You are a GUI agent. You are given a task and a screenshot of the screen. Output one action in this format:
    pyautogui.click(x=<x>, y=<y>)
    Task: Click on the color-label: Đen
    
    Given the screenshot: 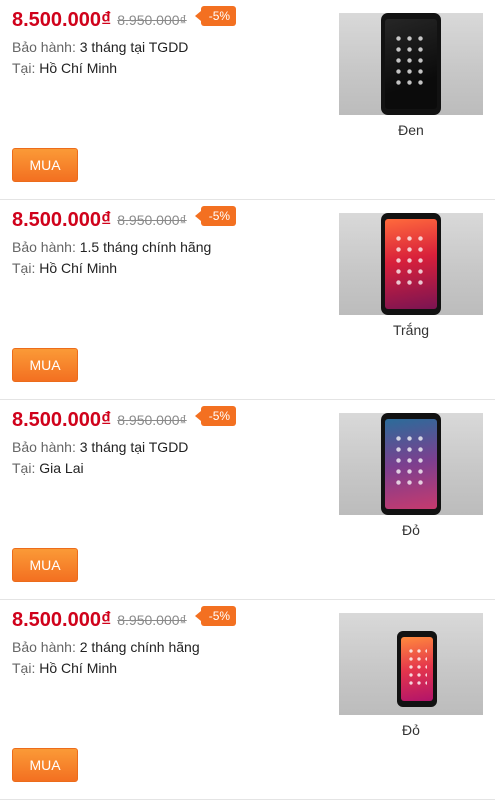 What is the action you would take?
    pyautogui.click(x=411, y=130)
    